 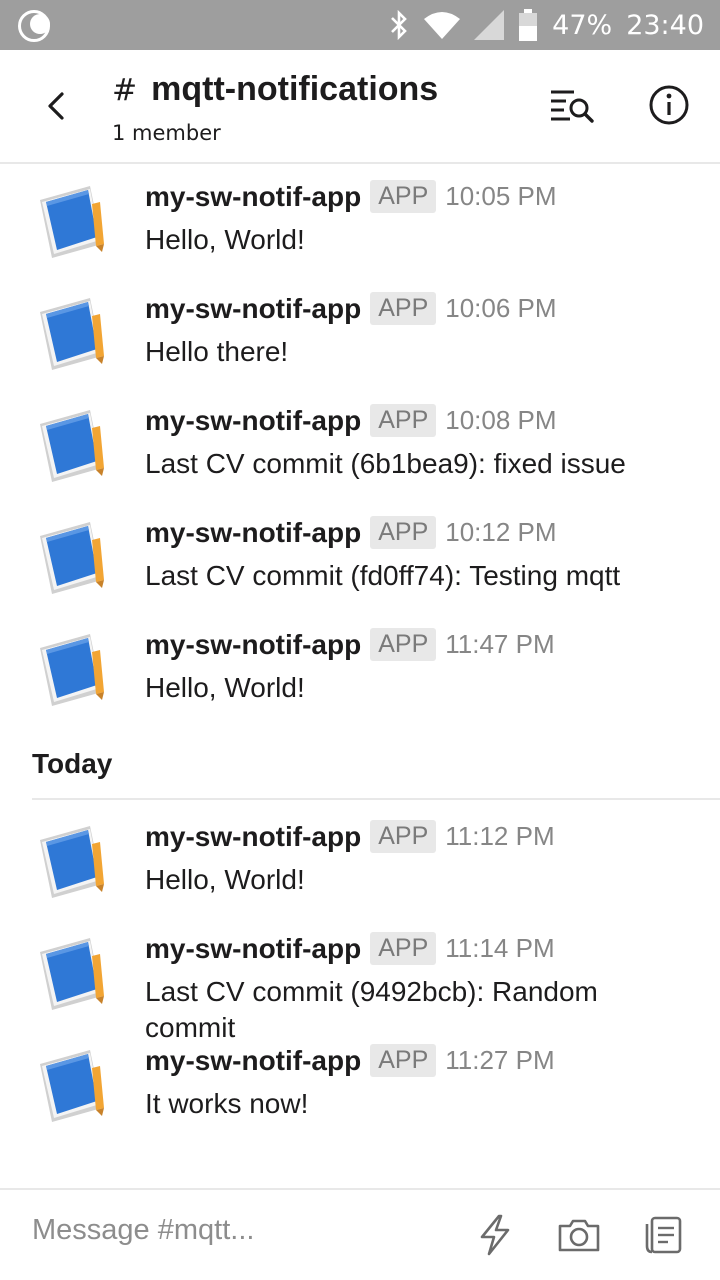 I want to click on status-icons: 47% 23:40, so click(x=546, y=25).